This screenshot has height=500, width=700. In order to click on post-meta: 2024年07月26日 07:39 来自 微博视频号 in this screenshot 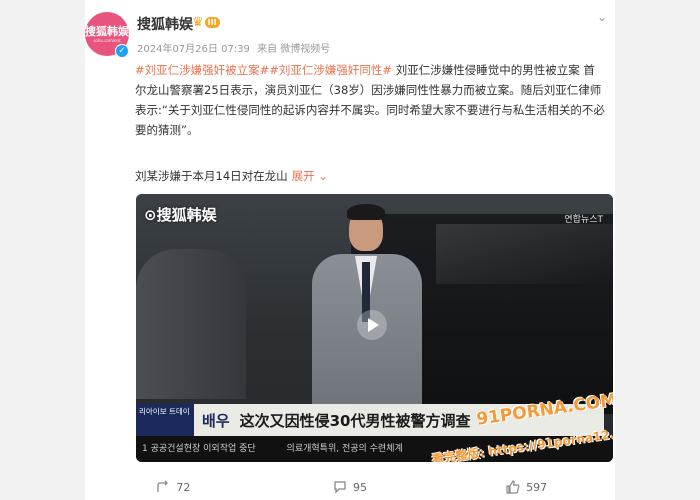, I will do `click(235, 47)`.